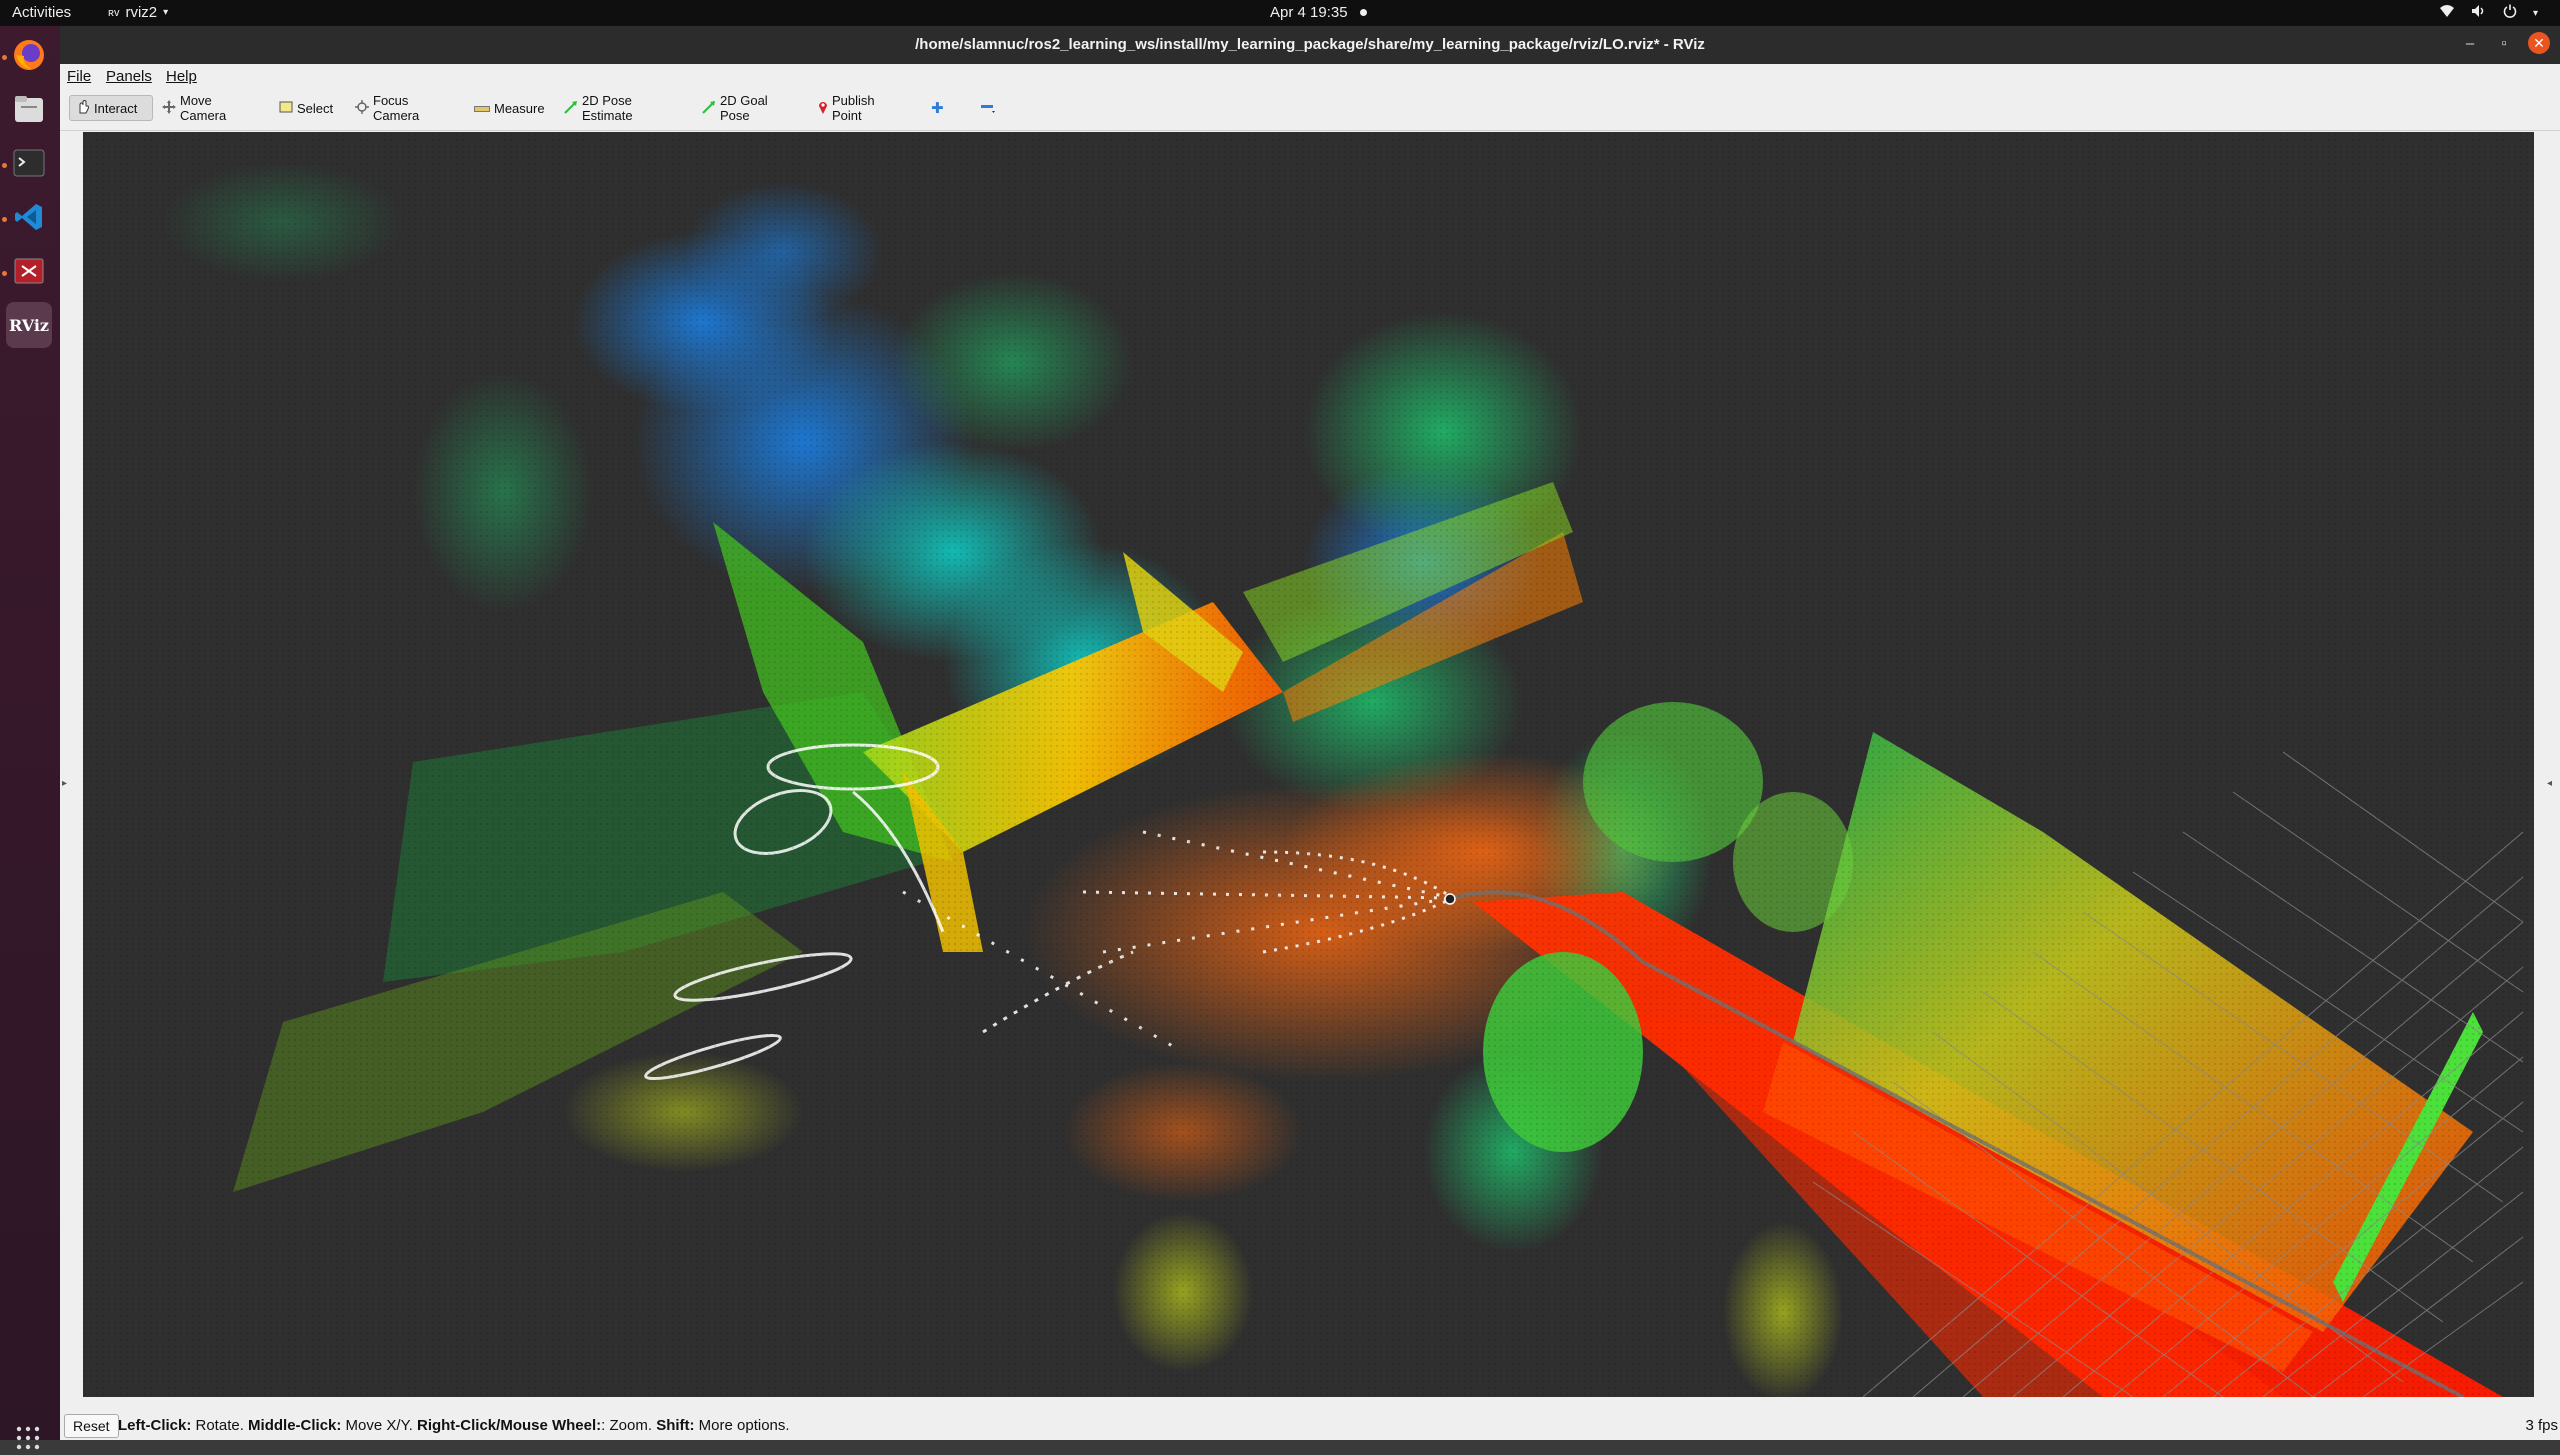 This screenshot has width=2560, height=1455. I want to click on map-pin-icon, so click(823, 108).